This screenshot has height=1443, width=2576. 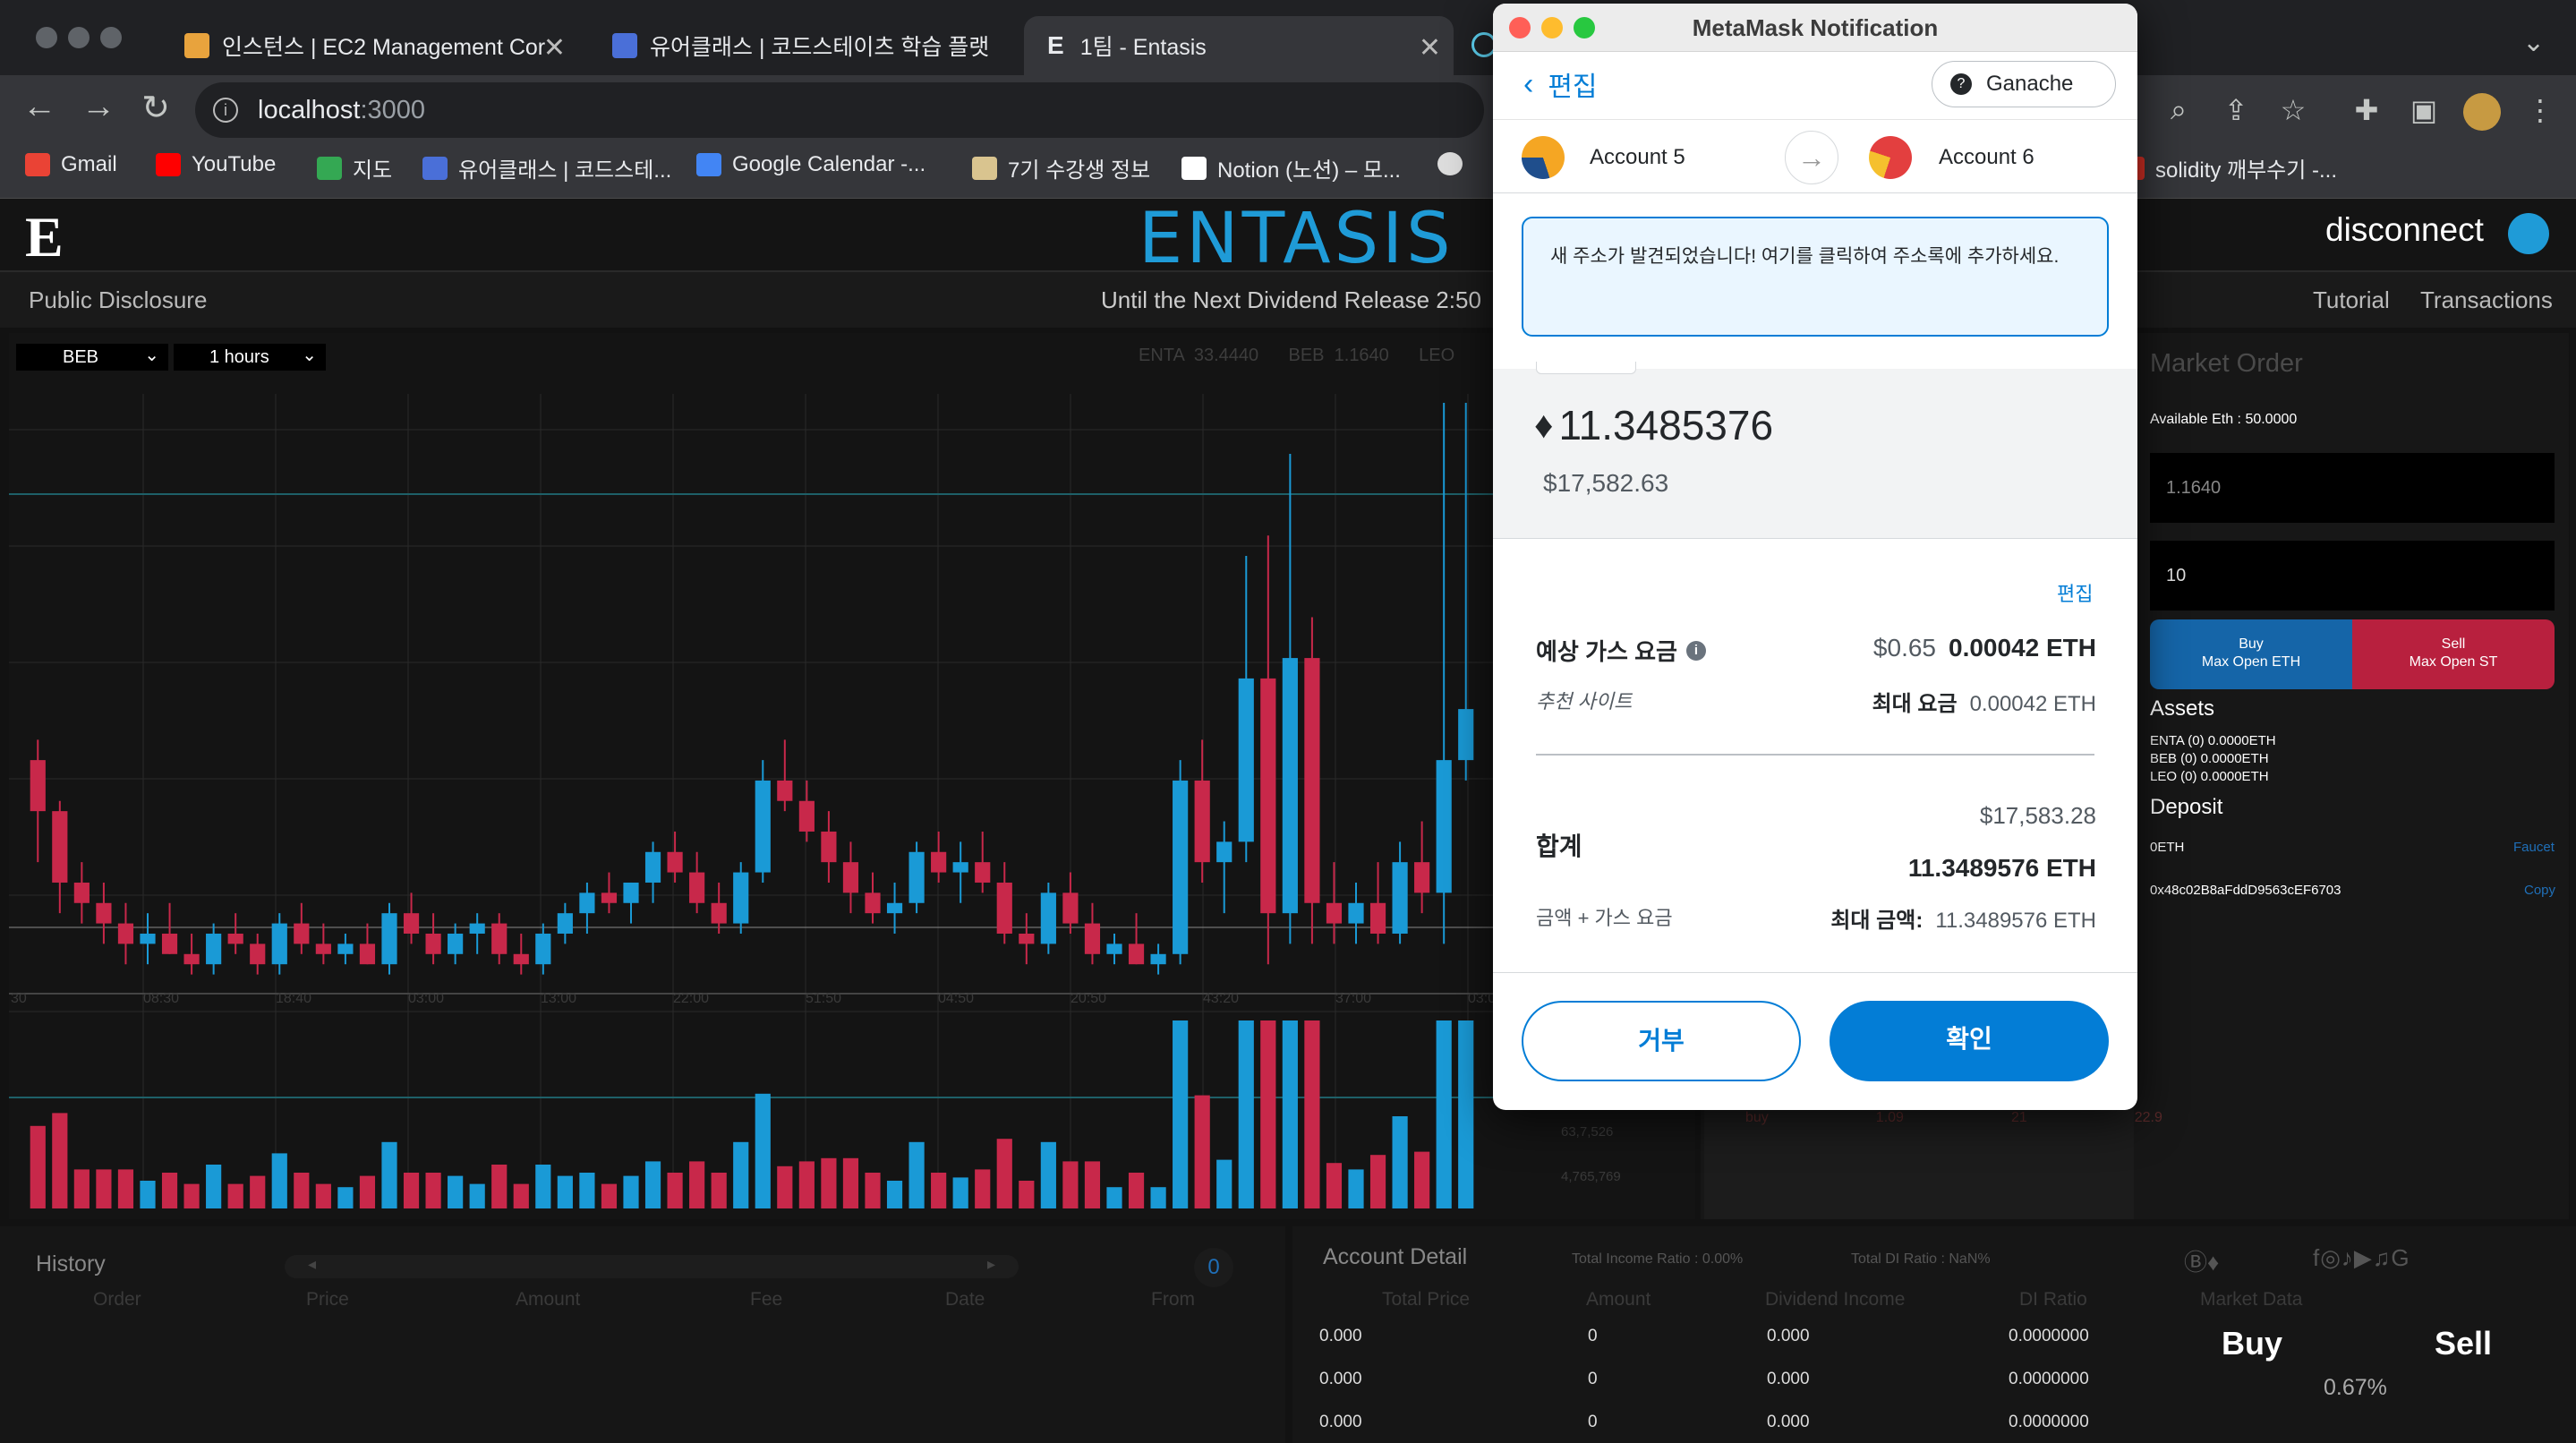 What do you see at coordinates (1986, 157) in the screenshot?
I see `to-account: Account 6` at bounding box center [1986, 157].